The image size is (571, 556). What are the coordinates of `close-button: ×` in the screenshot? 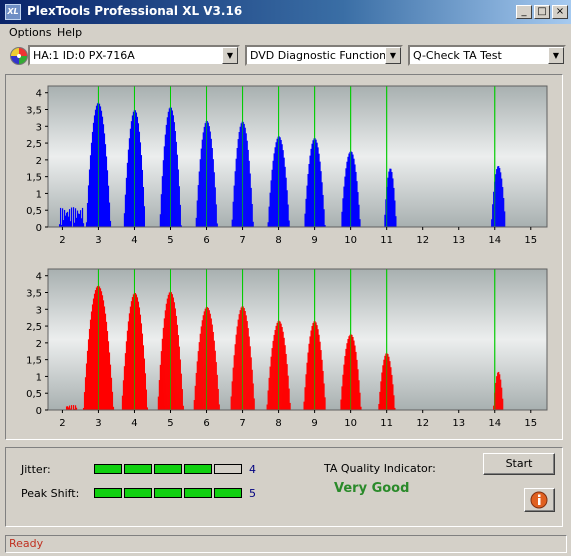 It's located at (560, 12).